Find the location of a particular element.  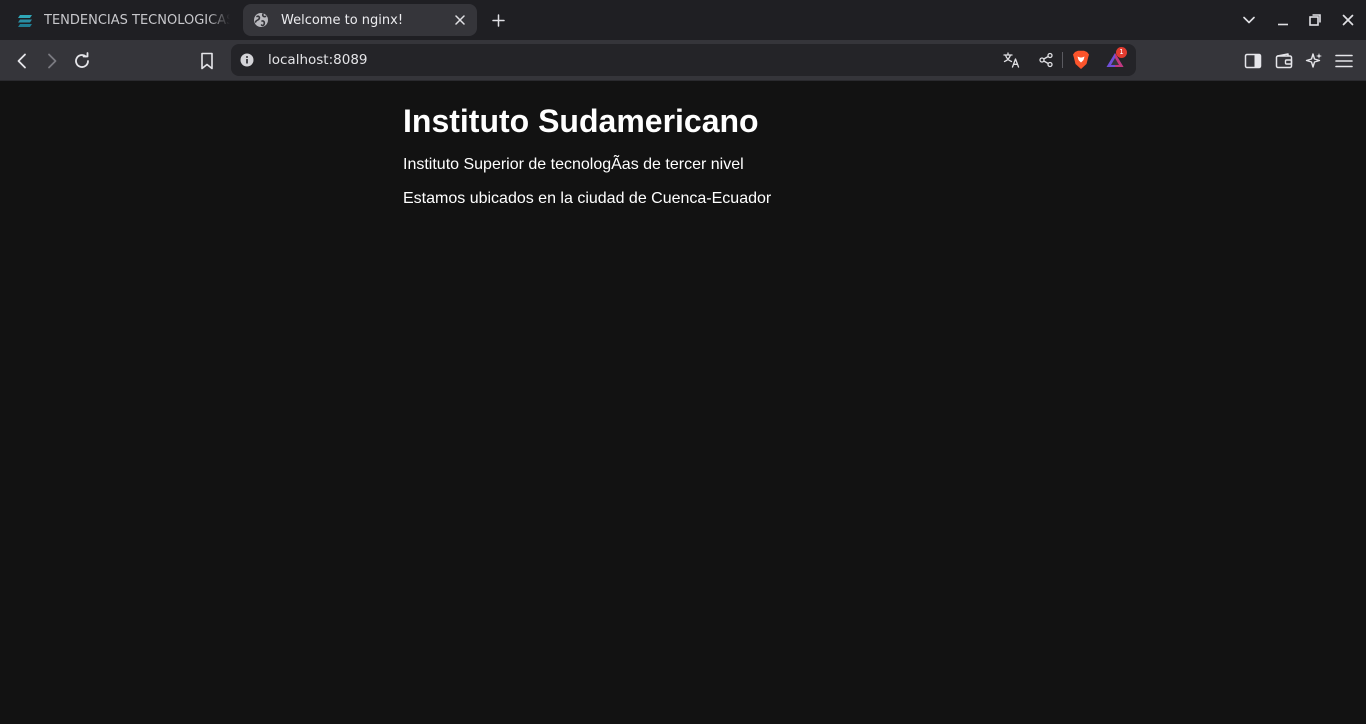

address-bar: localhost:8089 1 is located at coordinates (683, 60).